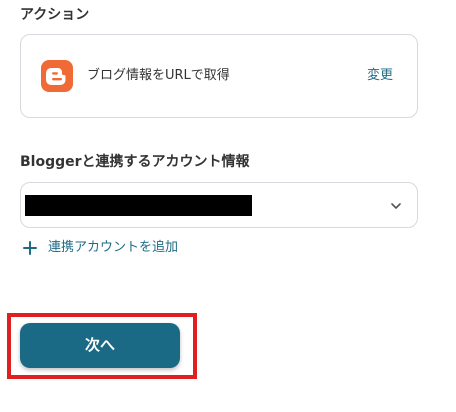 Image resolution: width=456 pixels, height=412 pixels. What do you see at coordinates (100, 345) in the screenshot?
I see `next-button: 次へ` at bounding box center [100, 345].